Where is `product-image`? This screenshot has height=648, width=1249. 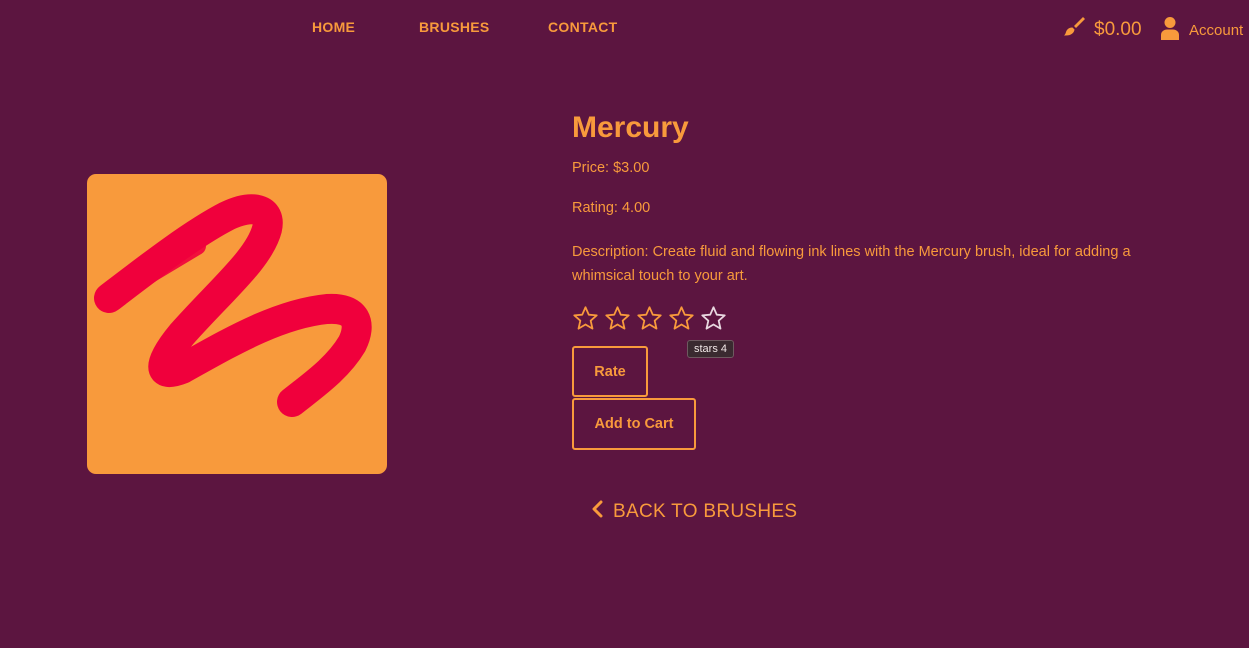 product-image is located at coordinates (237, 324).